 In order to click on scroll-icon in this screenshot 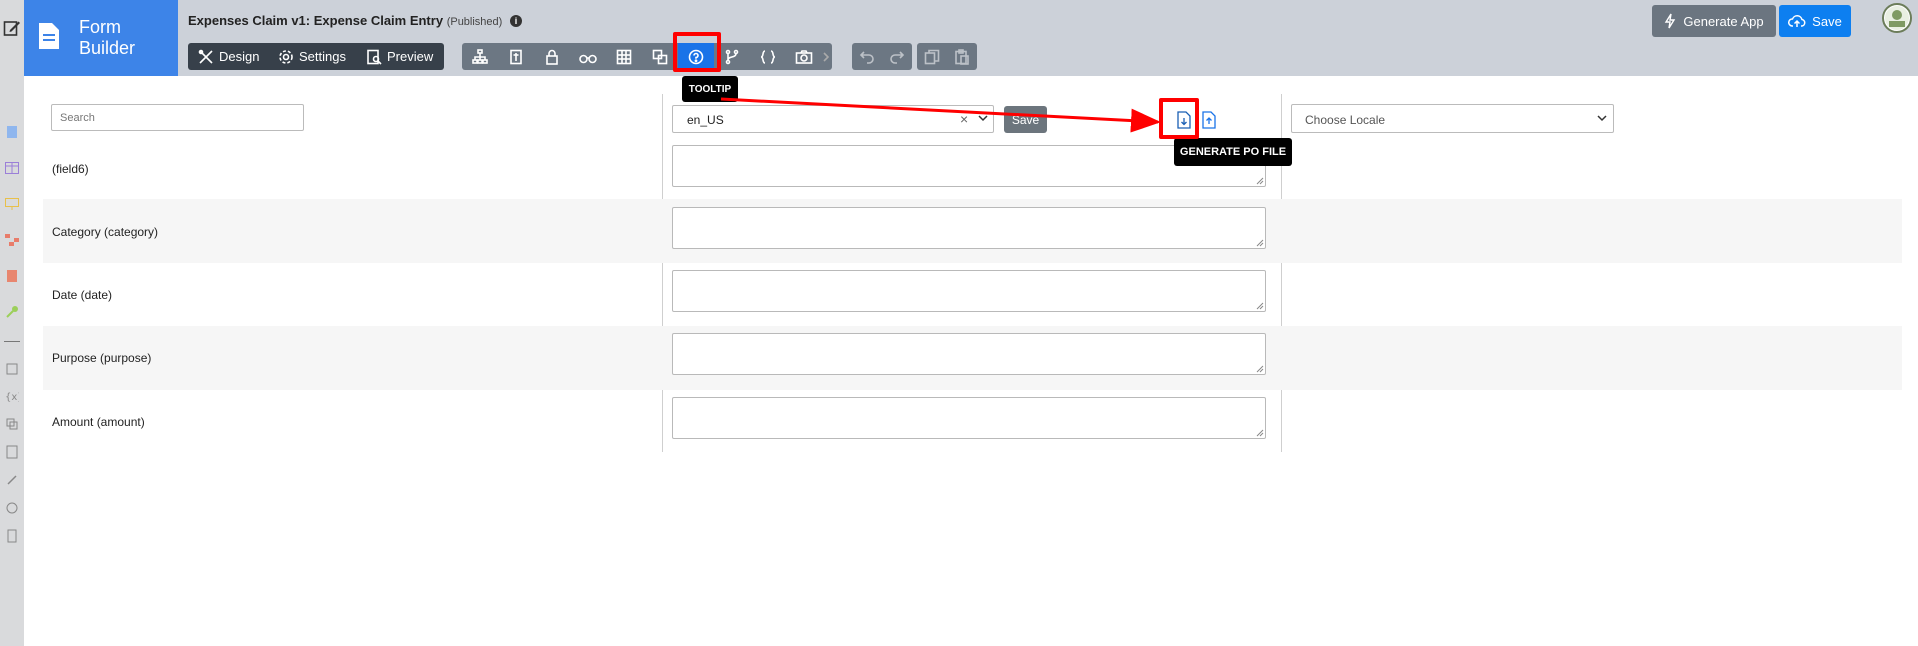, I will do `click(12, 536)`.